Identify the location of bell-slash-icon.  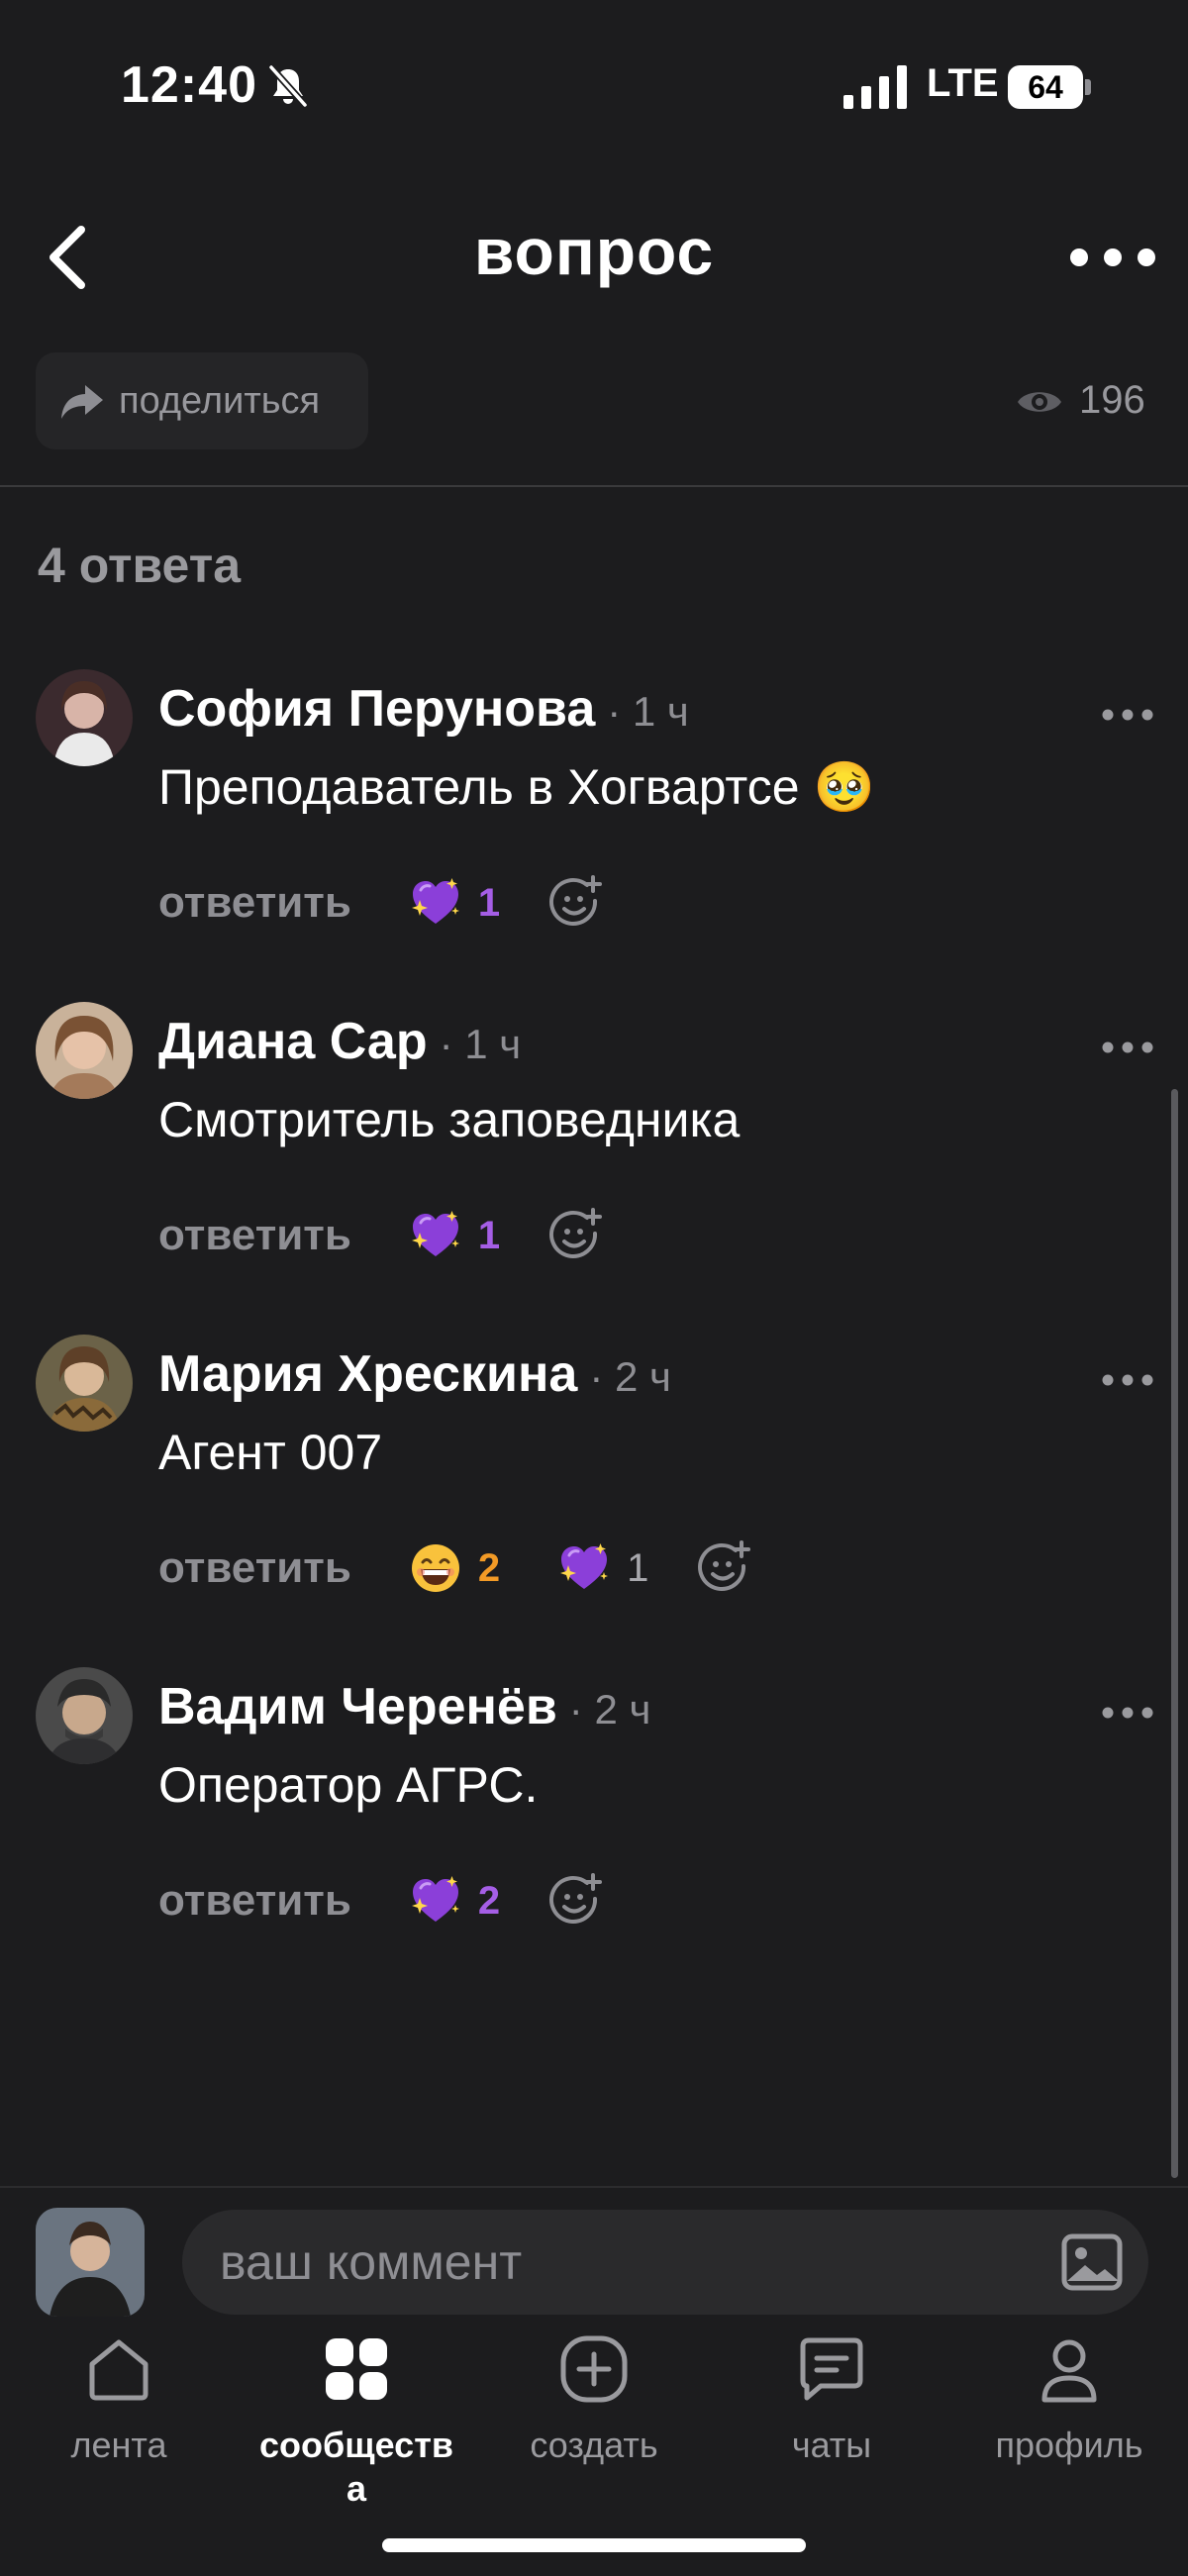
(288, 86).